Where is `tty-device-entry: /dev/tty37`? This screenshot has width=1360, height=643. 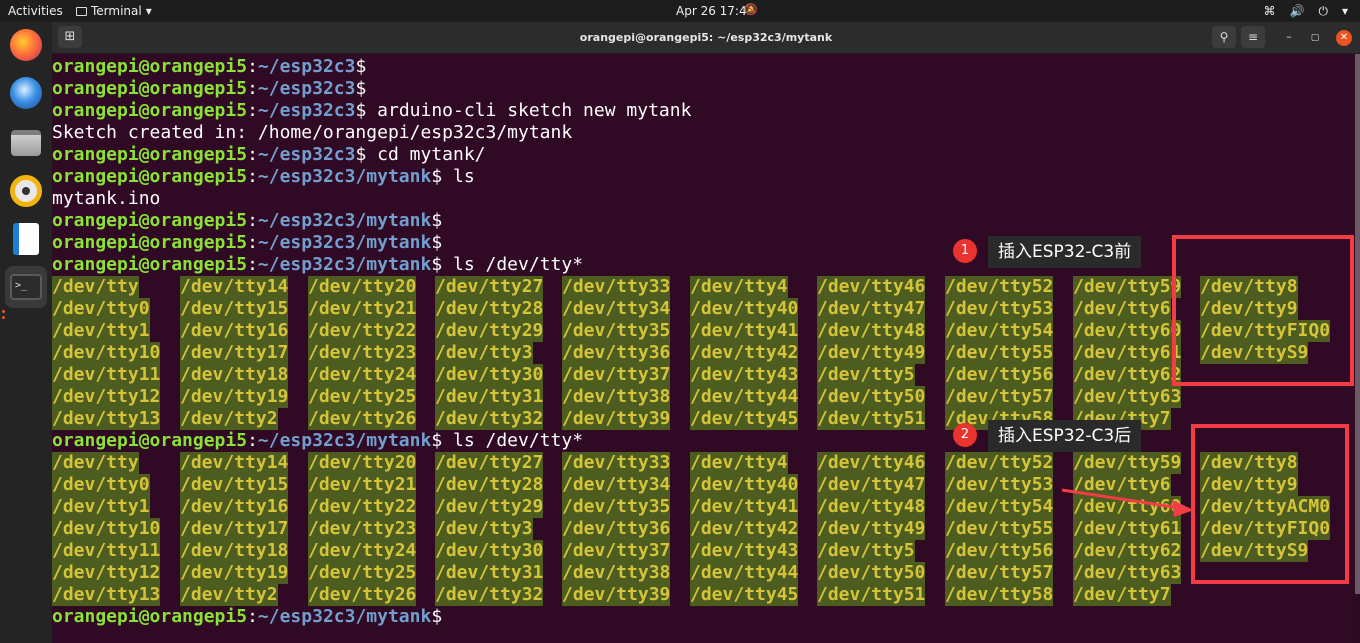
tty-device-entry: /dev/tty37 is located at coordinates (616, 551).